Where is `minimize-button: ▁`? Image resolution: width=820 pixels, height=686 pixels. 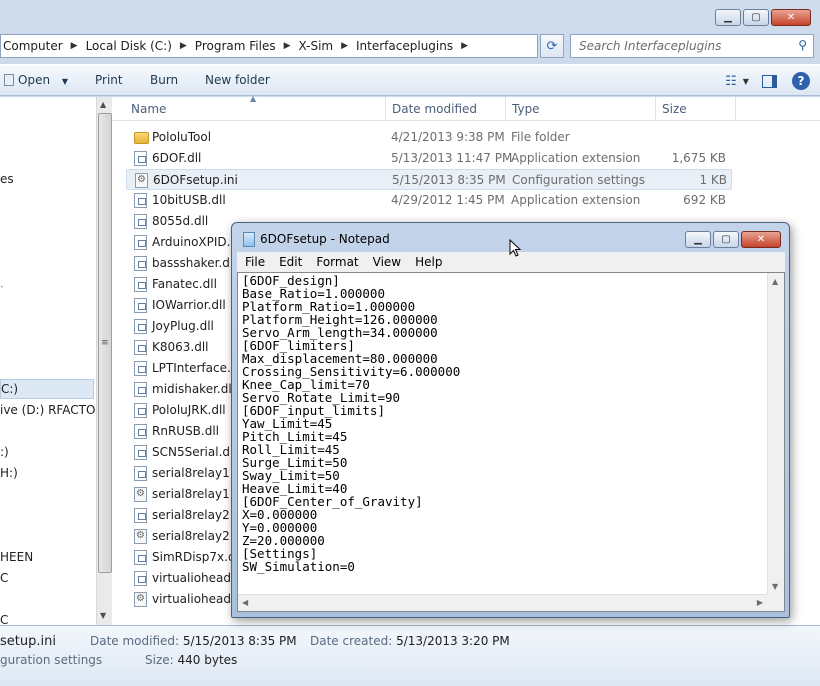
minimize-button: ▁ is located at coordinates (728, 17).